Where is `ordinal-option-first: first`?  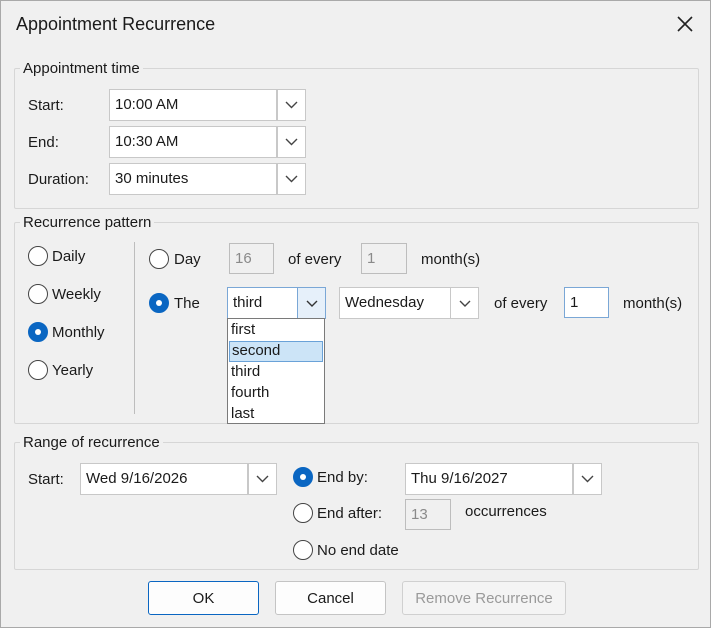
ordinal-option-first: first is located at coordinates (276, 331).